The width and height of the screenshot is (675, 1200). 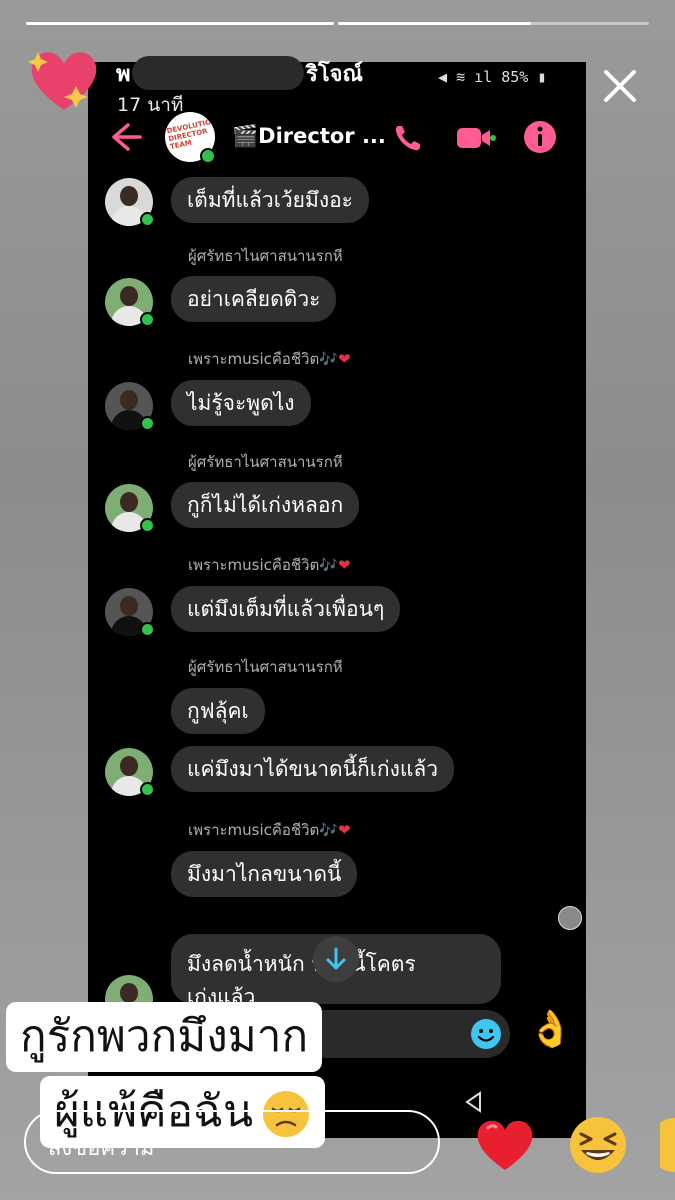 What do you see at coordinates (254, 299) in the screenshot?
I see `message-bubble: อย่าเคลียดดิวะ` at bounding box center [254, 299].